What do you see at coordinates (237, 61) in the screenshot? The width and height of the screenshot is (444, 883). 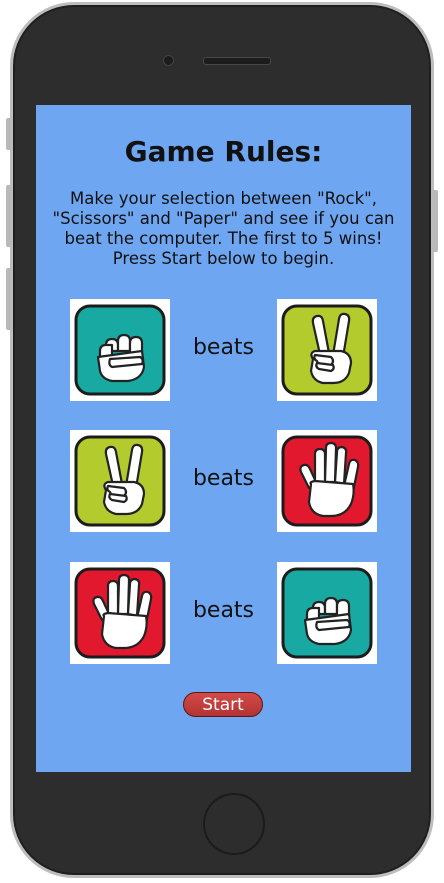 I see `earpiece-speaker` at bounding box center [237, 61].